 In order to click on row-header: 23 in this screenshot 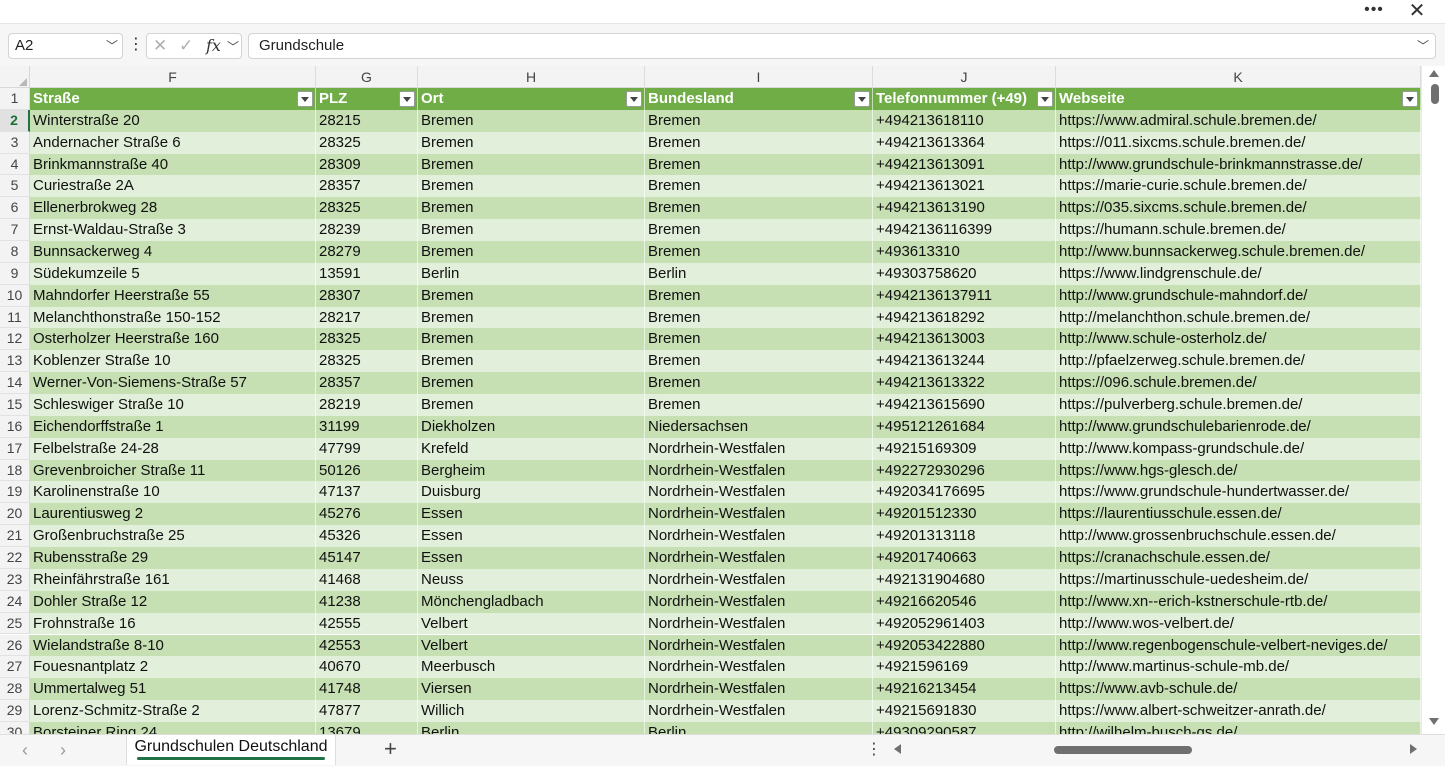, I will do `click(15, 579)`.